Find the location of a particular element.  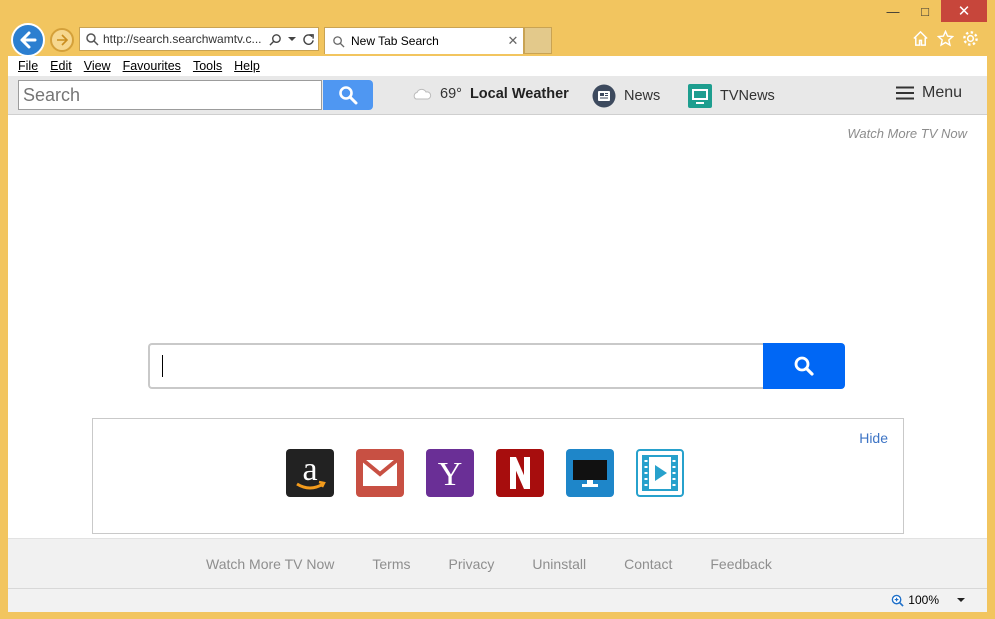

news-link: News is located at coordinates (626, 96).